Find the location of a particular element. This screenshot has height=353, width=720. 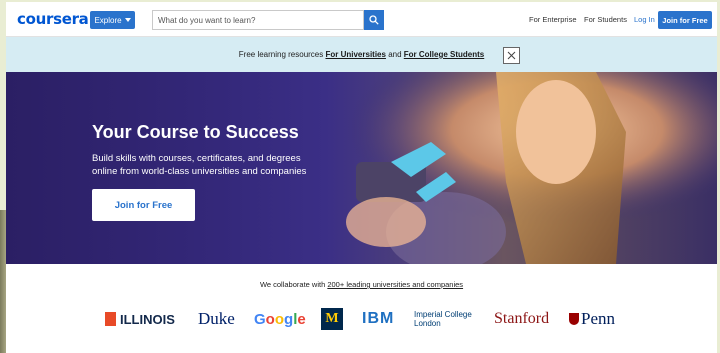

michigan-logo: M is located at coordinates (332, 319).